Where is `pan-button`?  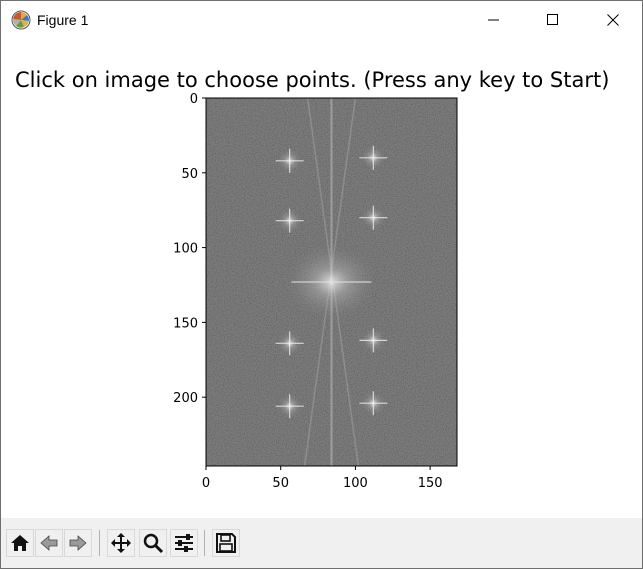 pan-button is located at coordinates (121, 543).